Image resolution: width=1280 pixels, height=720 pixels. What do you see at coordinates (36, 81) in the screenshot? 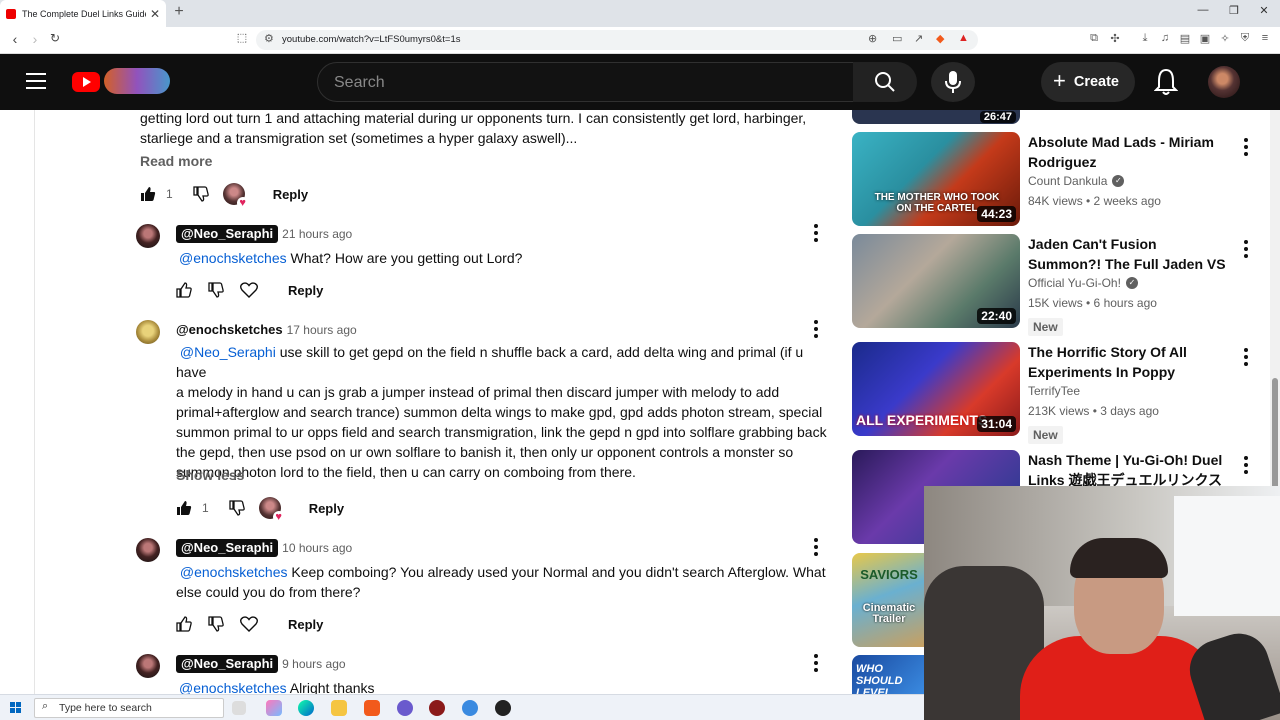
I see `guide-menu-icon` at bounding box center [36, 81].